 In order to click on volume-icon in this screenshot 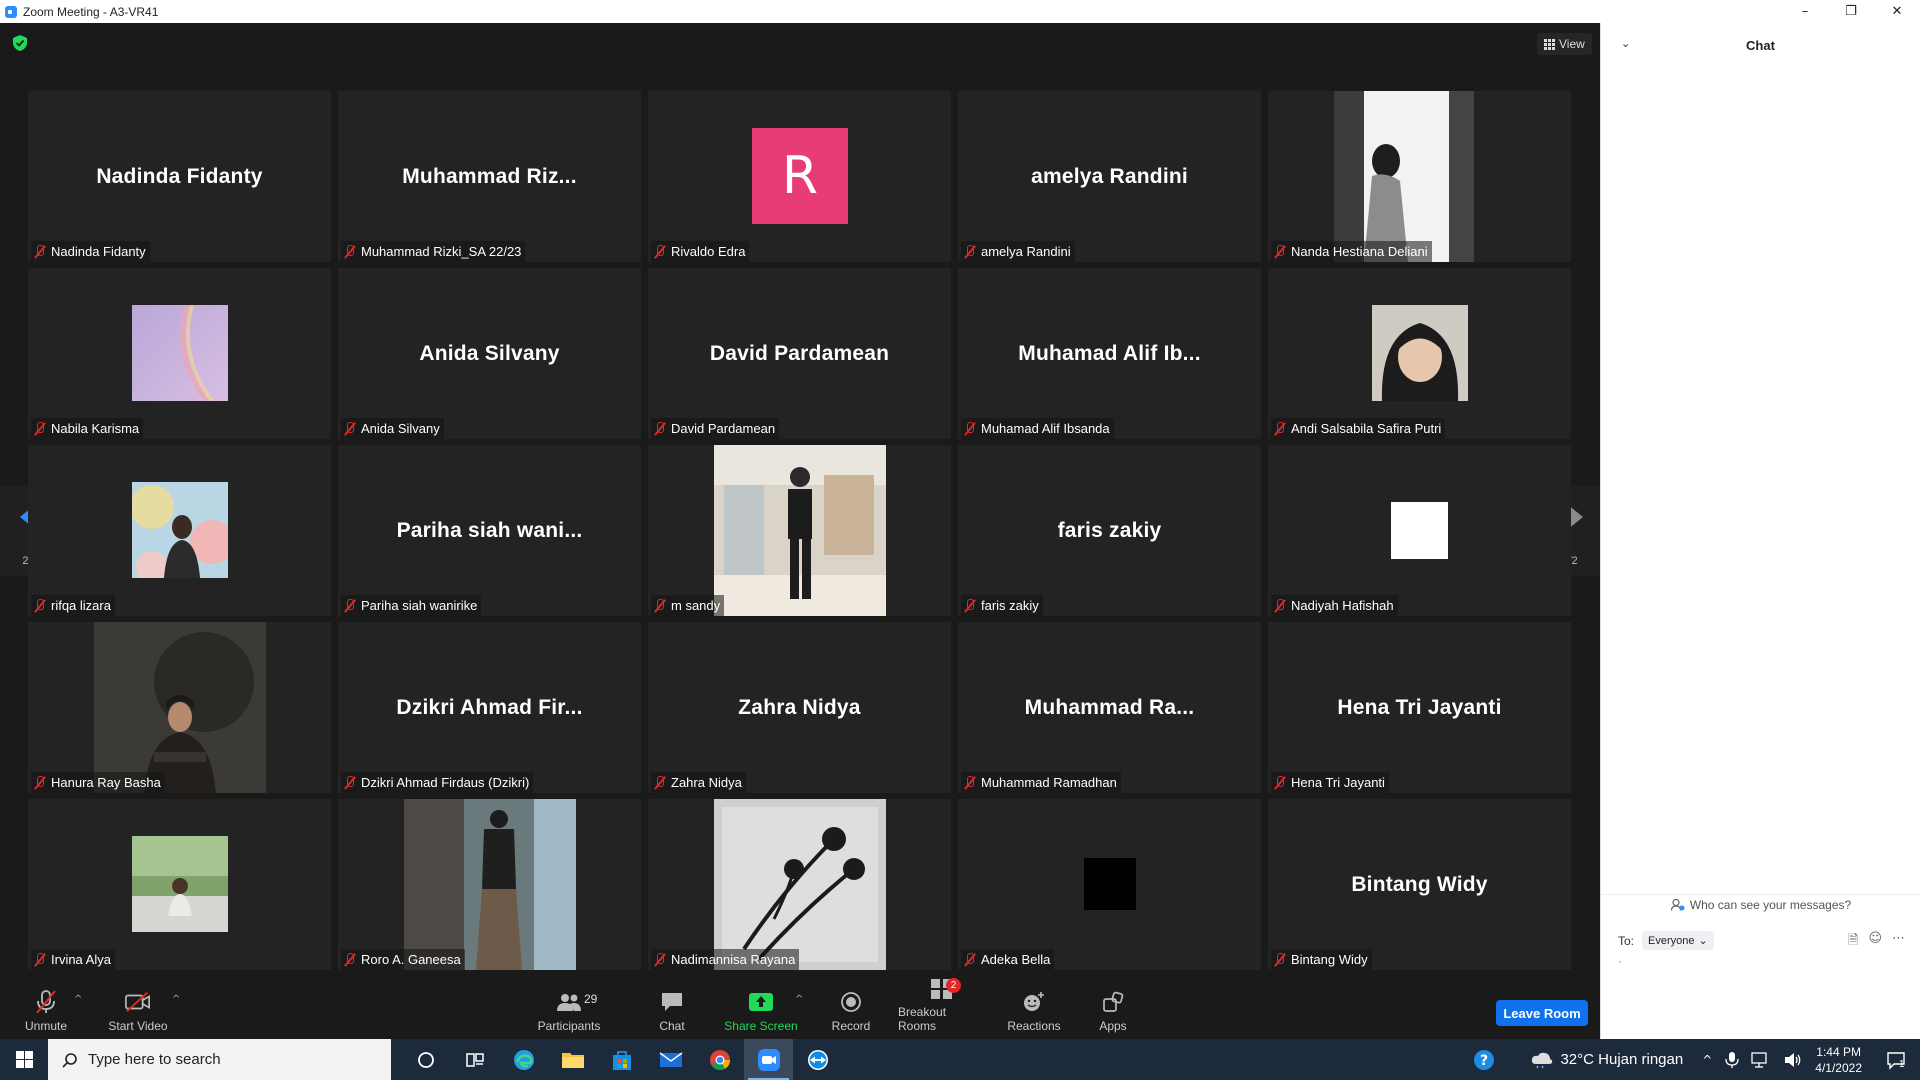, I will do `click(1793, 1060)`.